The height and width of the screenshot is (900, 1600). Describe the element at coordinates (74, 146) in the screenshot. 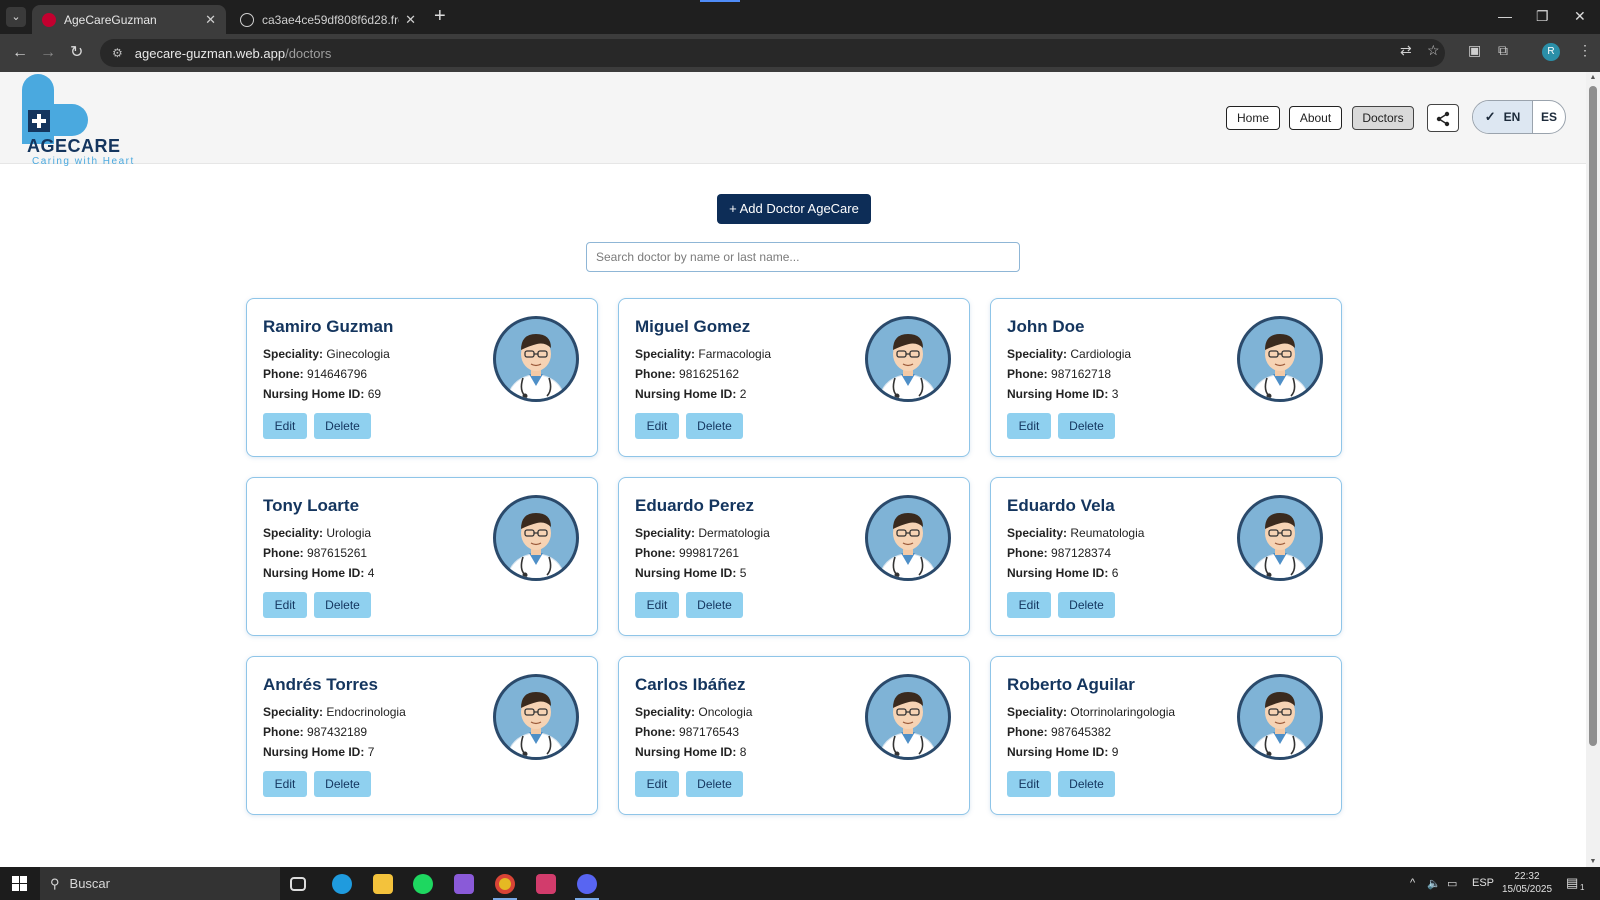

I see `logo-wordmark: AGECARE` at that location.